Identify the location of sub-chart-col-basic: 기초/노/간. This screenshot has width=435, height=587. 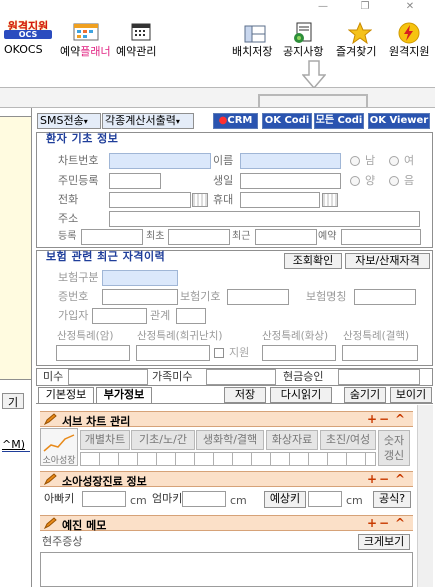
(163, 440).